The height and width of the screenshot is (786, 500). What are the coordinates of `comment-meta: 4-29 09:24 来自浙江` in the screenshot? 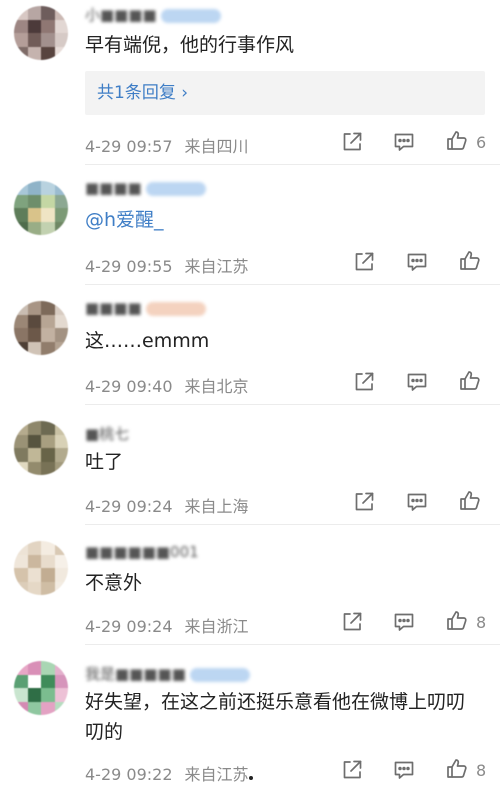 It's located at (167, 625).